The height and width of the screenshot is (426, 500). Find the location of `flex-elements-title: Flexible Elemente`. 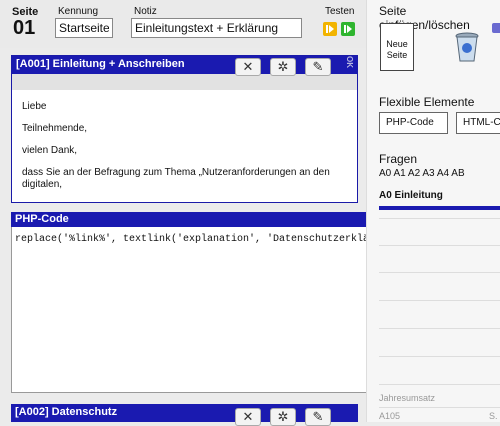

flex-elements-title: Flexible Elemente is located at coordinates (427, 102).